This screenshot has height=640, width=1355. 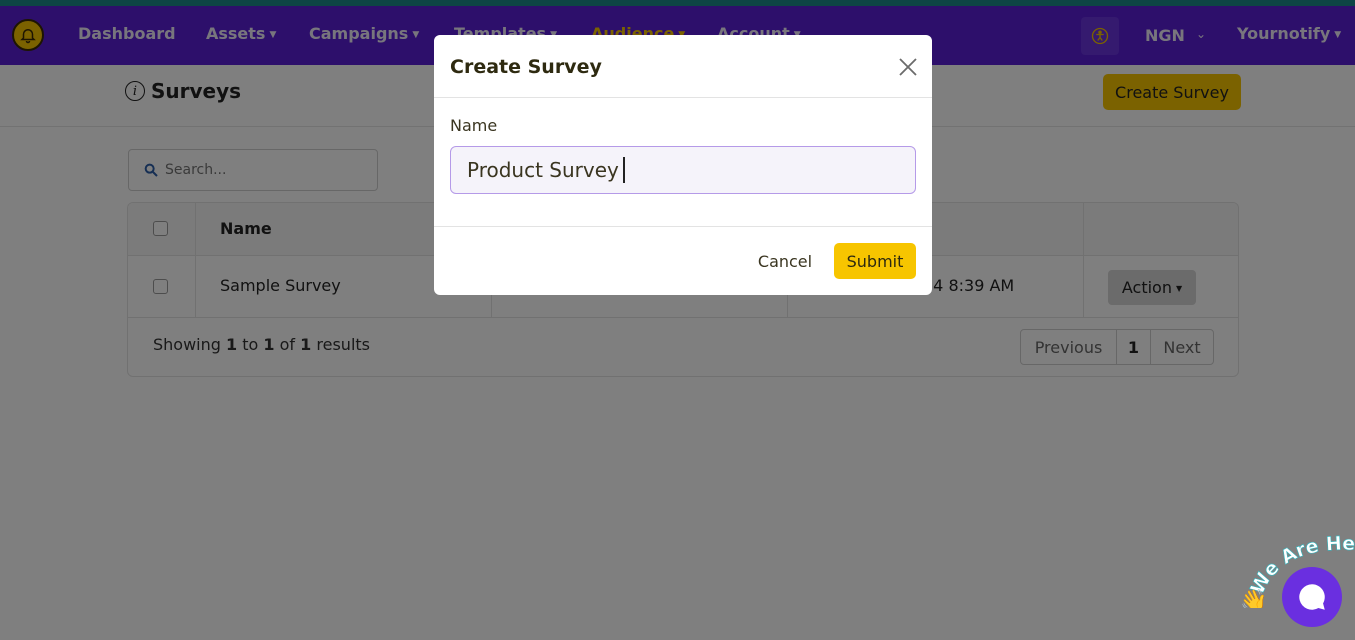 I want to click on chat-icon, so click(x=1312, y=597).